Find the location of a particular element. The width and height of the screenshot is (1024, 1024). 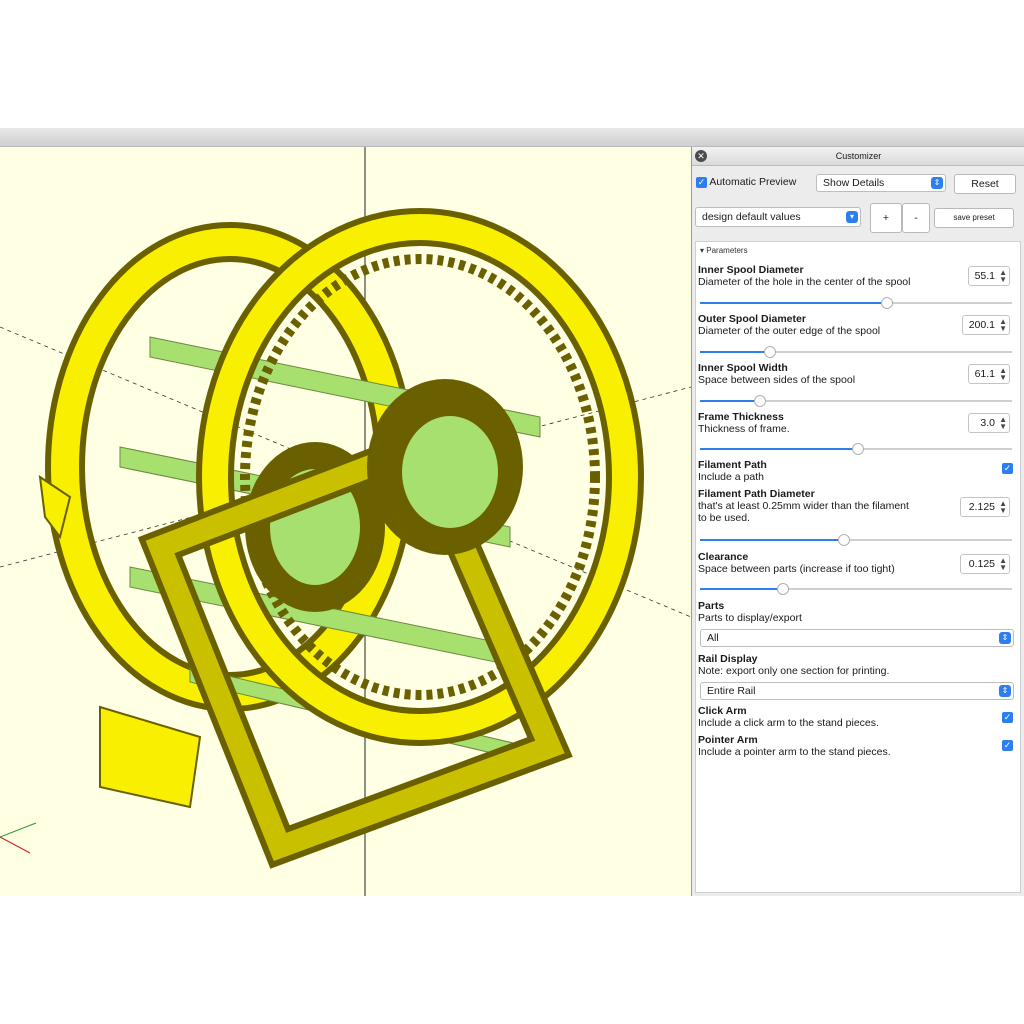

chevron-down-icon: ▾ is located at coordinates (852, 217).